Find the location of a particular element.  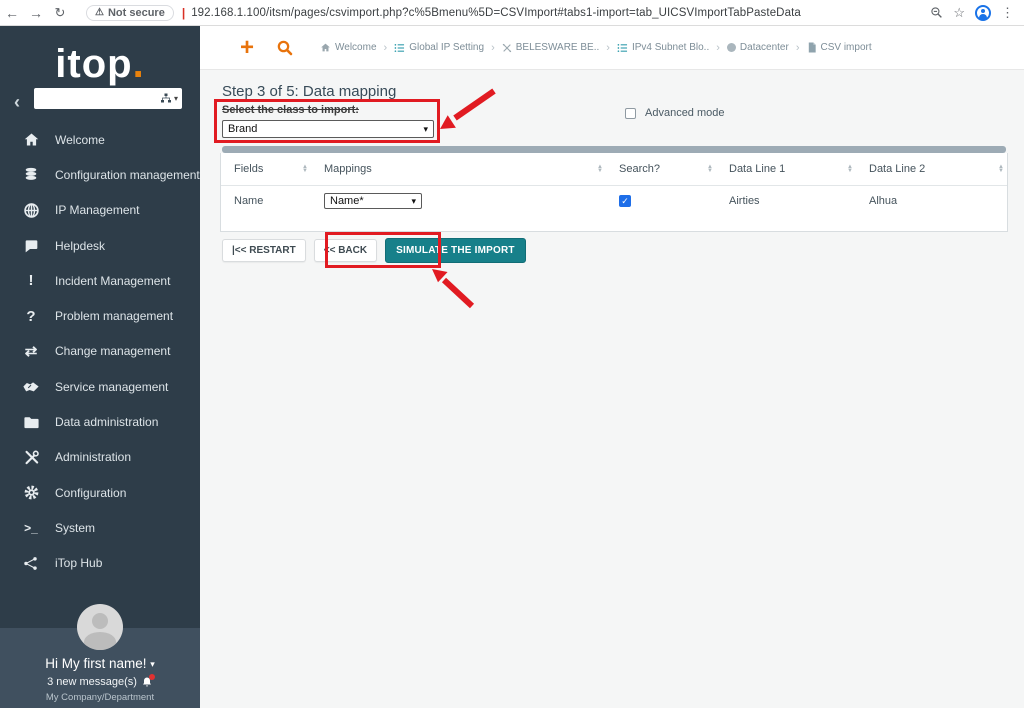

sidebar-item-data-administration: Data administration is located at coordinates (100, 421).